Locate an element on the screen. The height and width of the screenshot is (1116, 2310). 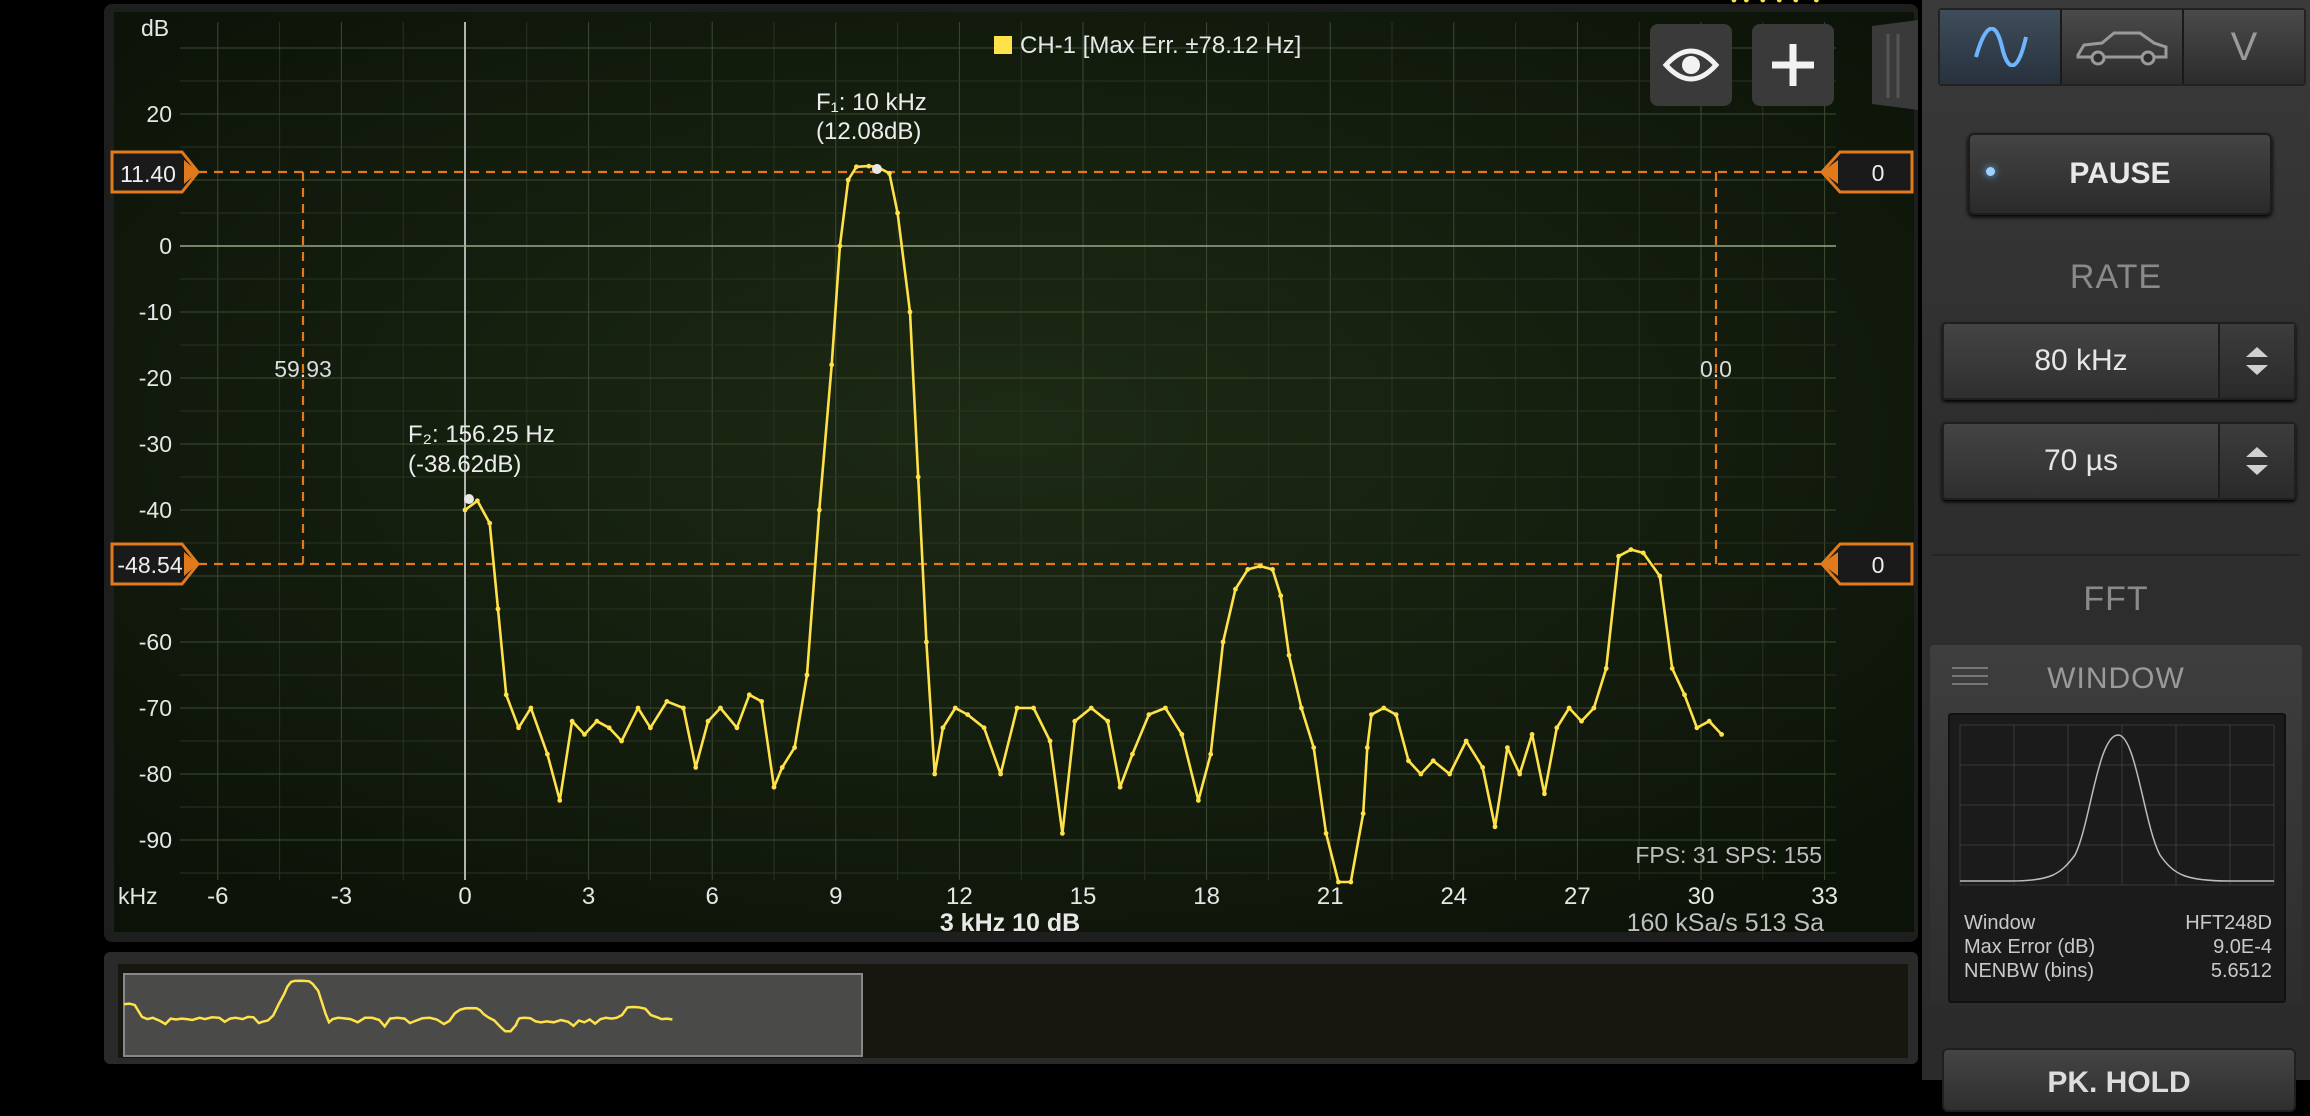
max-error-key: Max Error (dB) is located at coordinates (2030, 947).